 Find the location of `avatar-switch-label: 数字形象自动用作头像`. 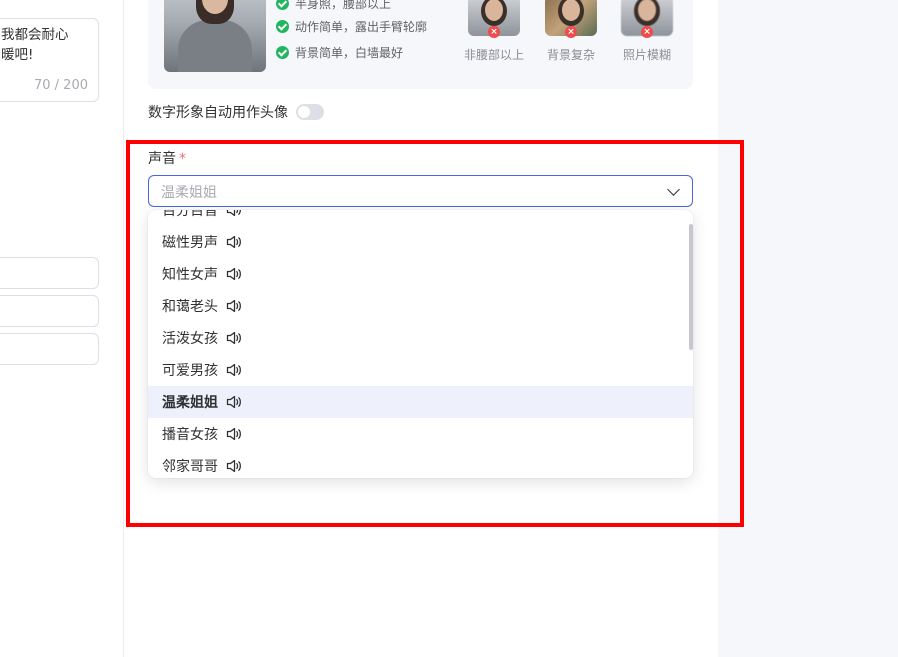

avatar-switch-label: 数字形象自动用作头像 is located at coordinates (218, 113).